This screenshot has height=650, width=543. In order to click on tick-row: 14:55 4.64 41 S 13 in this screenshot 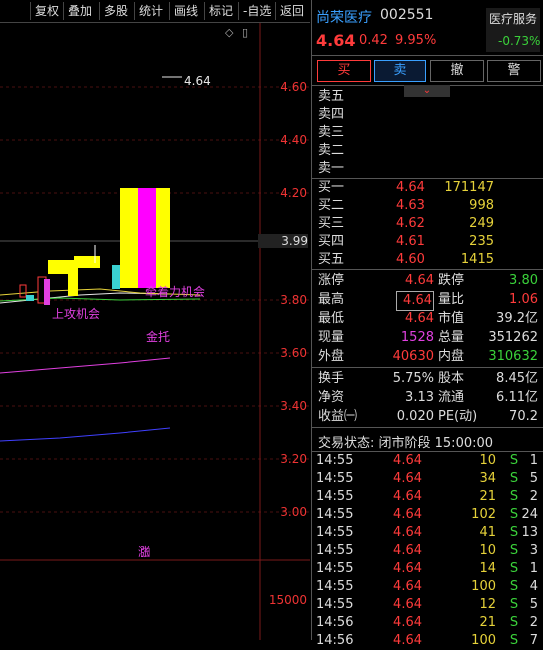, I will do `click(428, 533)`.